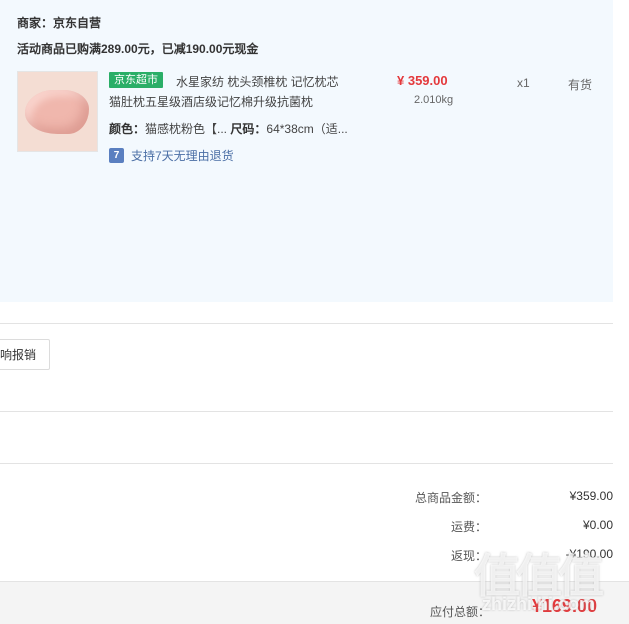 The height and width of the screenshot is (624, 629). I want to click on pillow-image, so click(57, 112).